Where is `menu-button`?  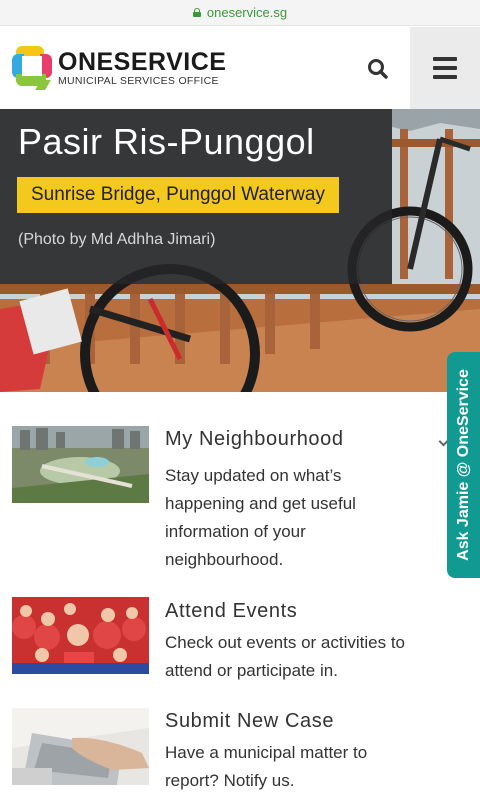 menu-button is located at coordinates (445, 68).